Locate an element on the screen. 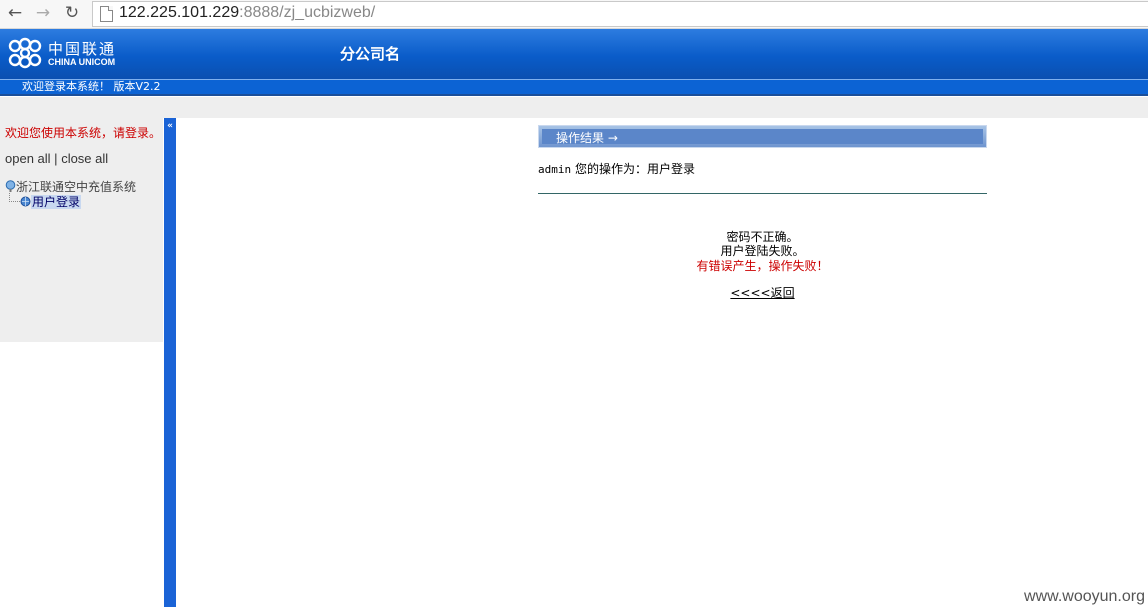  forward-arrow-icon: → is located at coordinates (43, 13).